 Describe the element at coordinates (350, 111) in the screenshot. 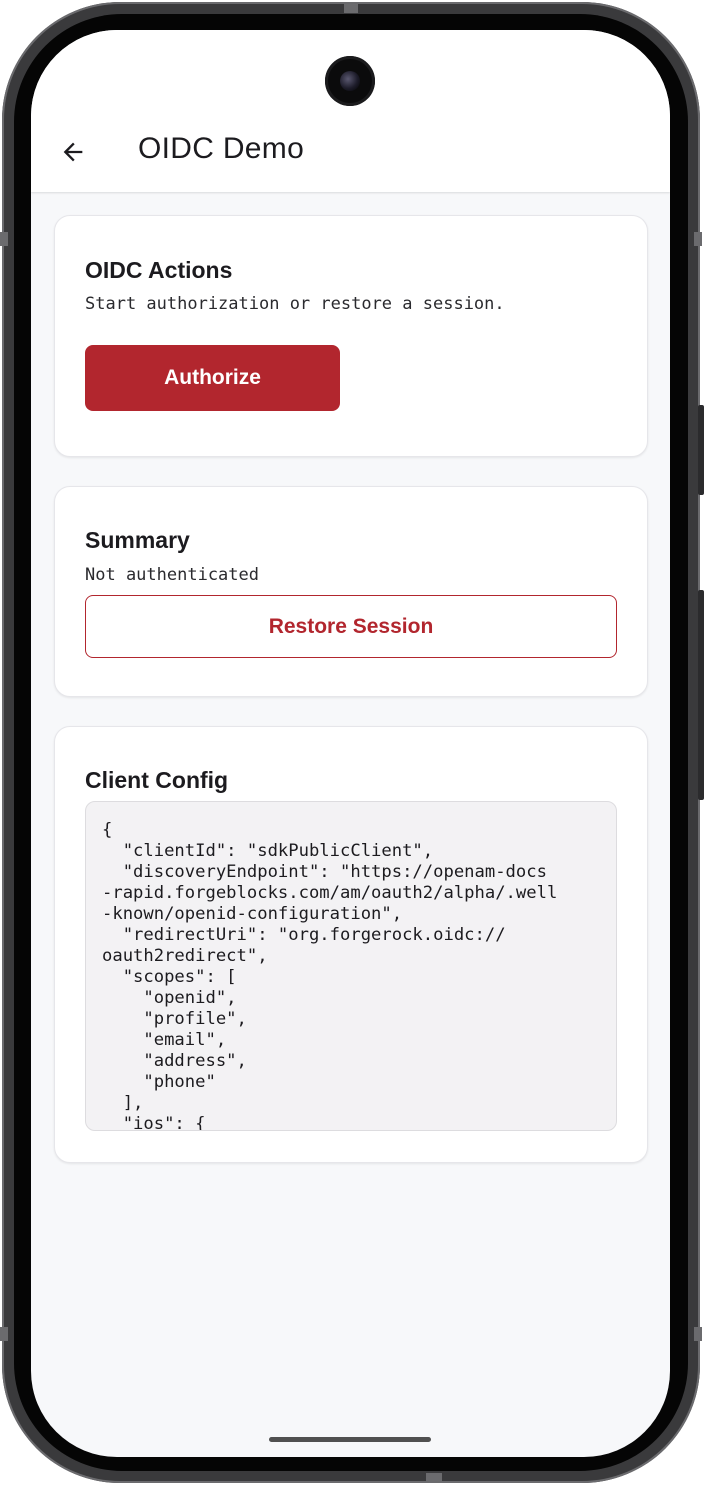

I see `app-bar: OIDC Demo` at that location.